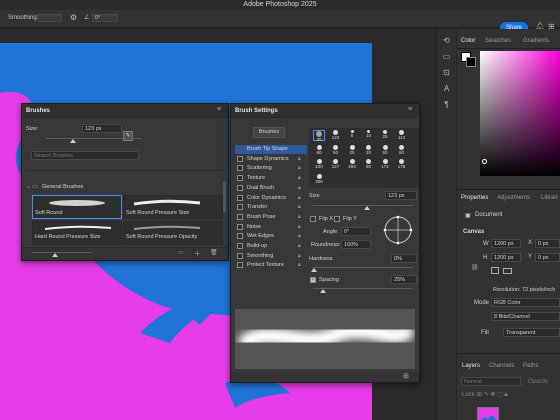 Image resolution: width=560 pixels, height=420 pixels. I want to click on brush-option-row: Dual Brush 🔒︎, so click(271, 188).